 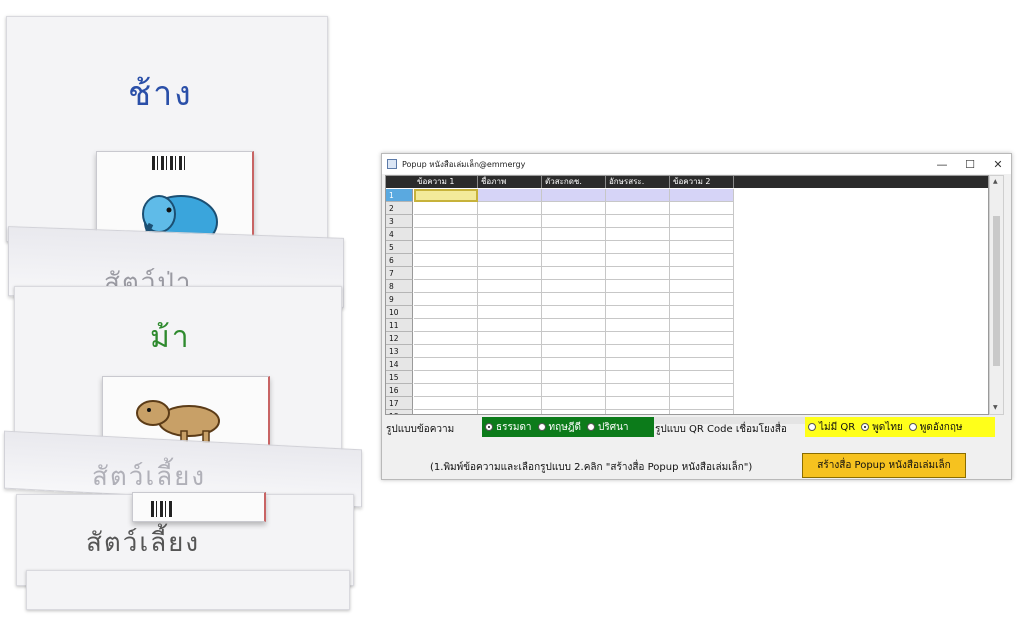 What do you see at coordinates (399, 403) in the screenshot?
I see `row-header: 17` at bounding box center [399, 403].